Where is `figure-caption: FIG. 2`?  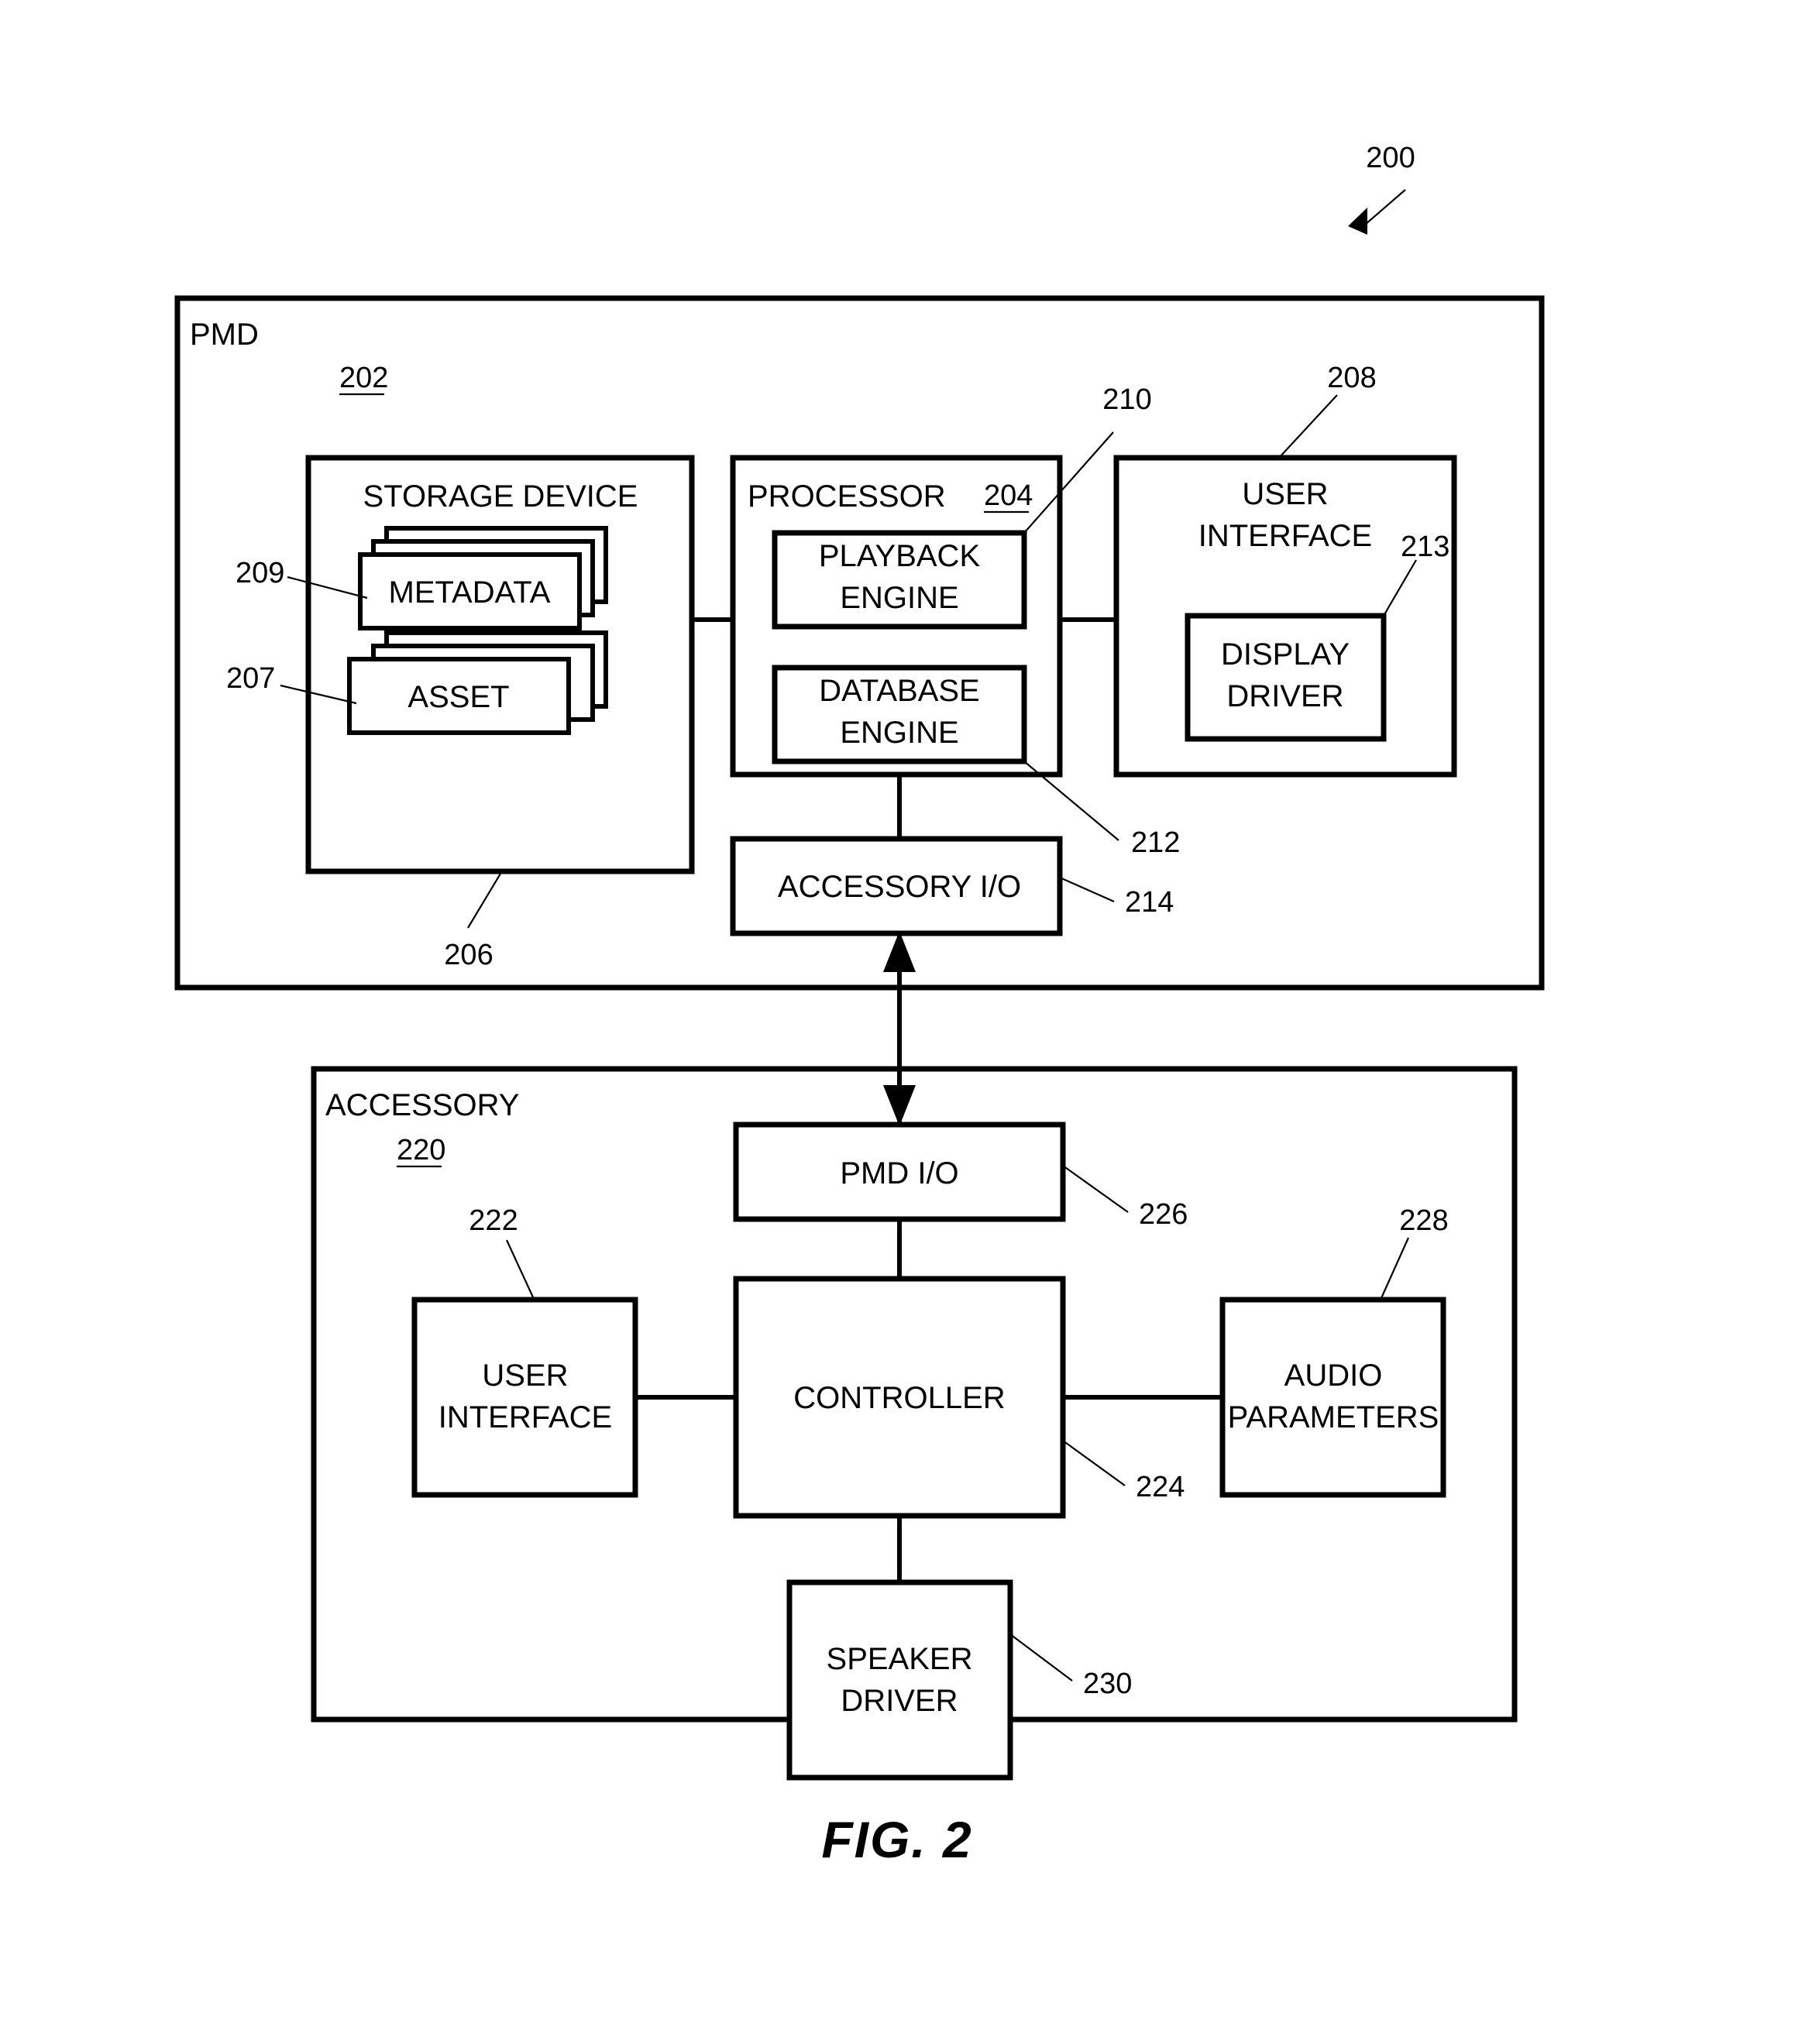
figure-caption: FIG. 2 is located at coordinates (897, 1839).